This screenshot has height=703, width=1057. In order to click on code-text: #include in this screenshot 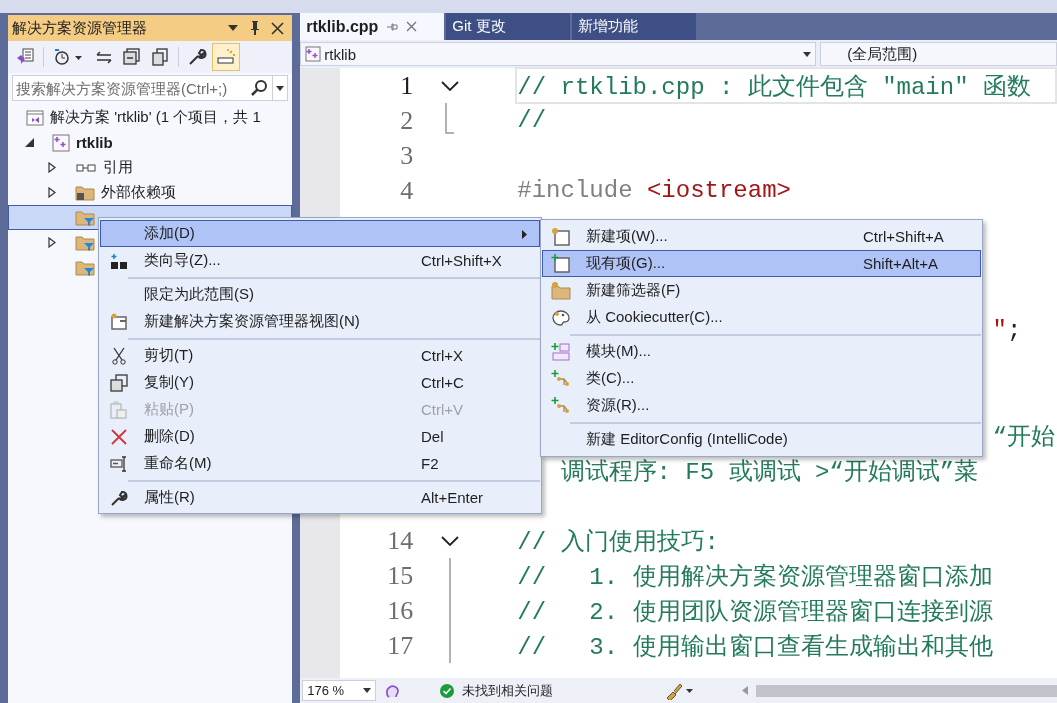, I will do `click(575, 190)`.